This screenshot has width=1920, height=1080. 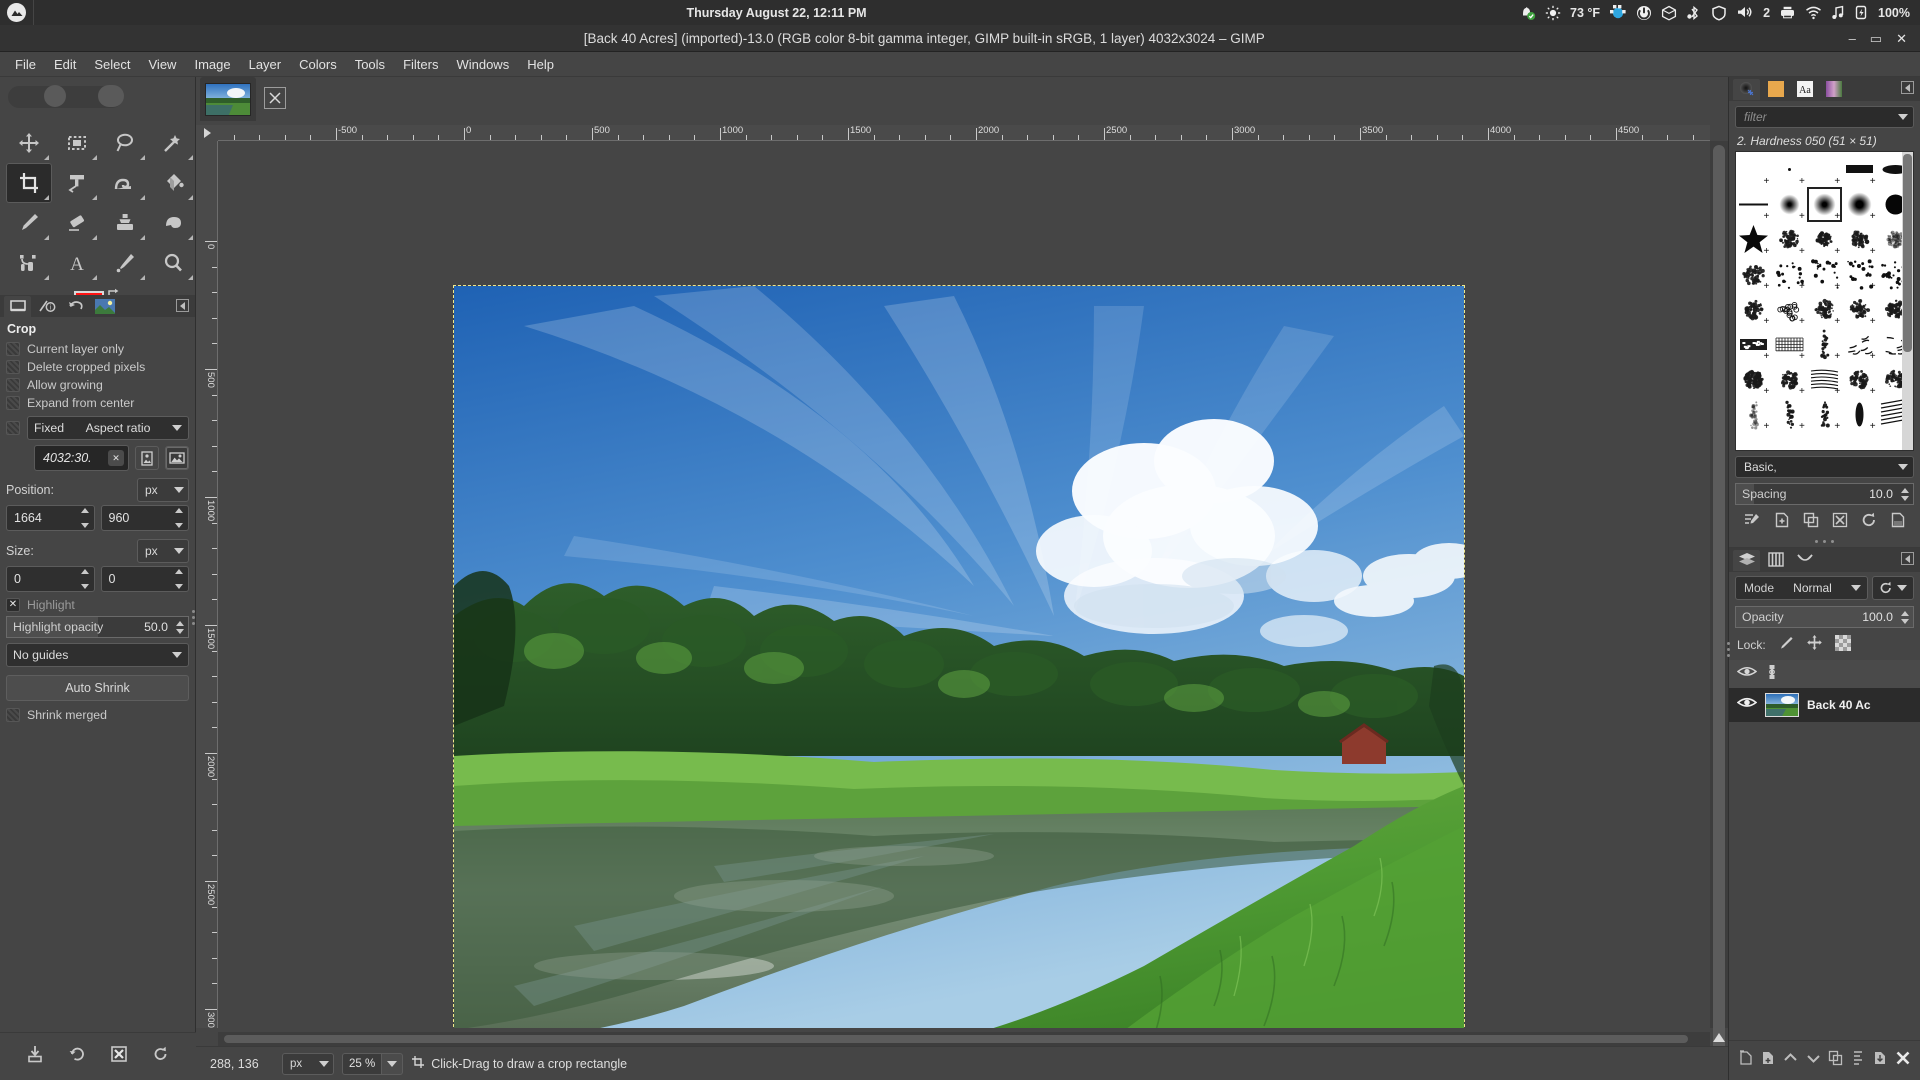 I want to click on menu-select: Select, so click(x=112, y=64).